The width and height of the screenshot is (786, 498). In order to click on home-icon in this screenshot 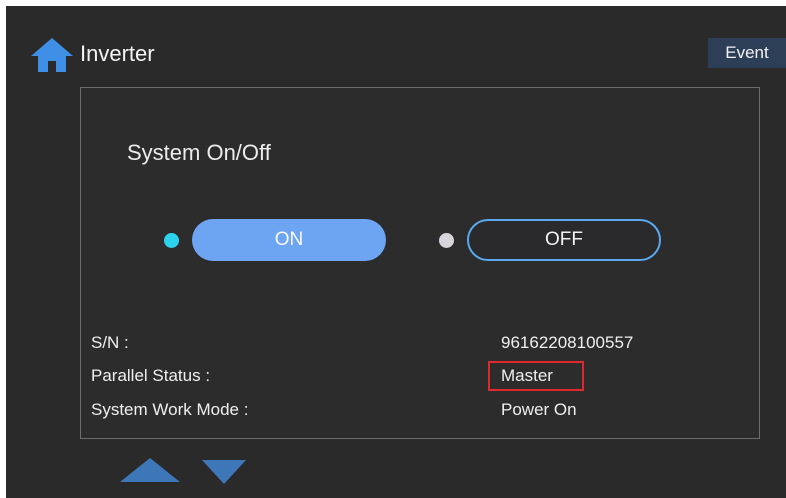, I will do `click(52, 55)`.